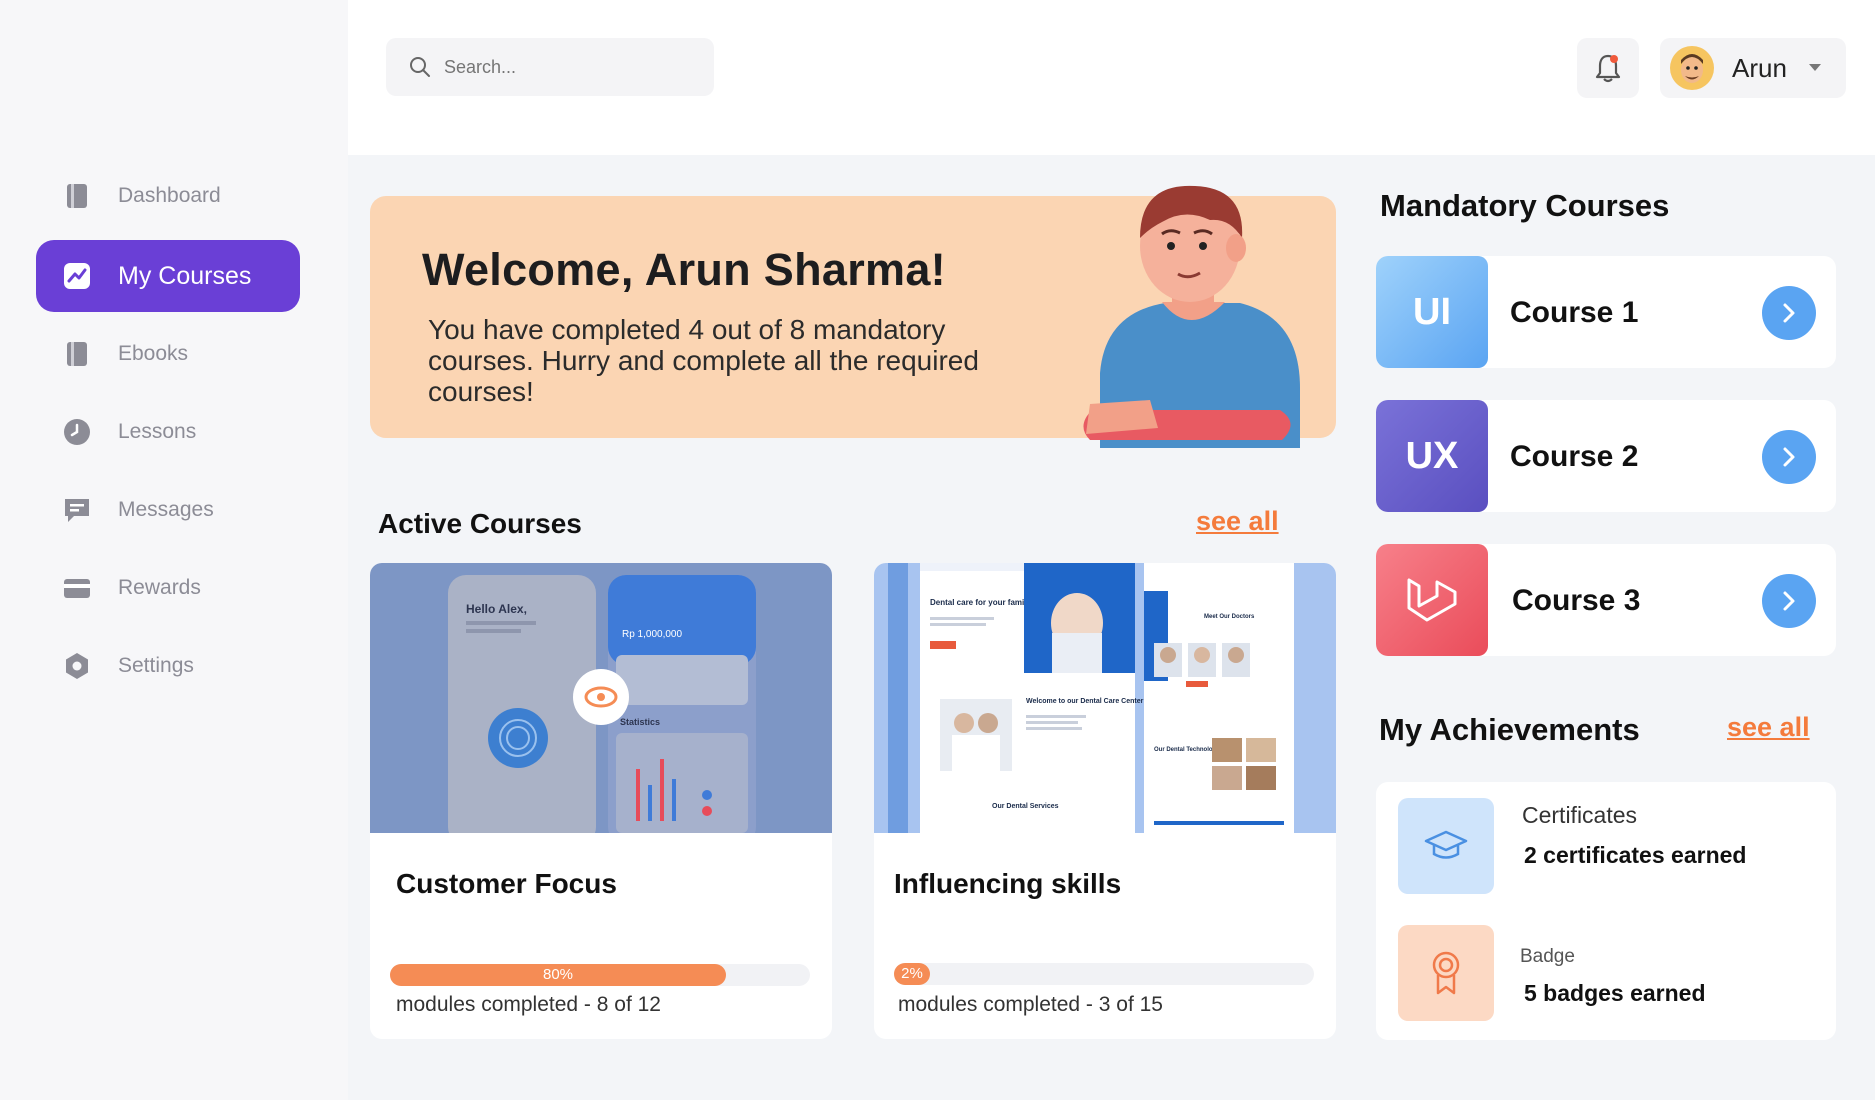  I want to click on course-modules-text: modules completed - 3 of 15, so click(1030, 1004).